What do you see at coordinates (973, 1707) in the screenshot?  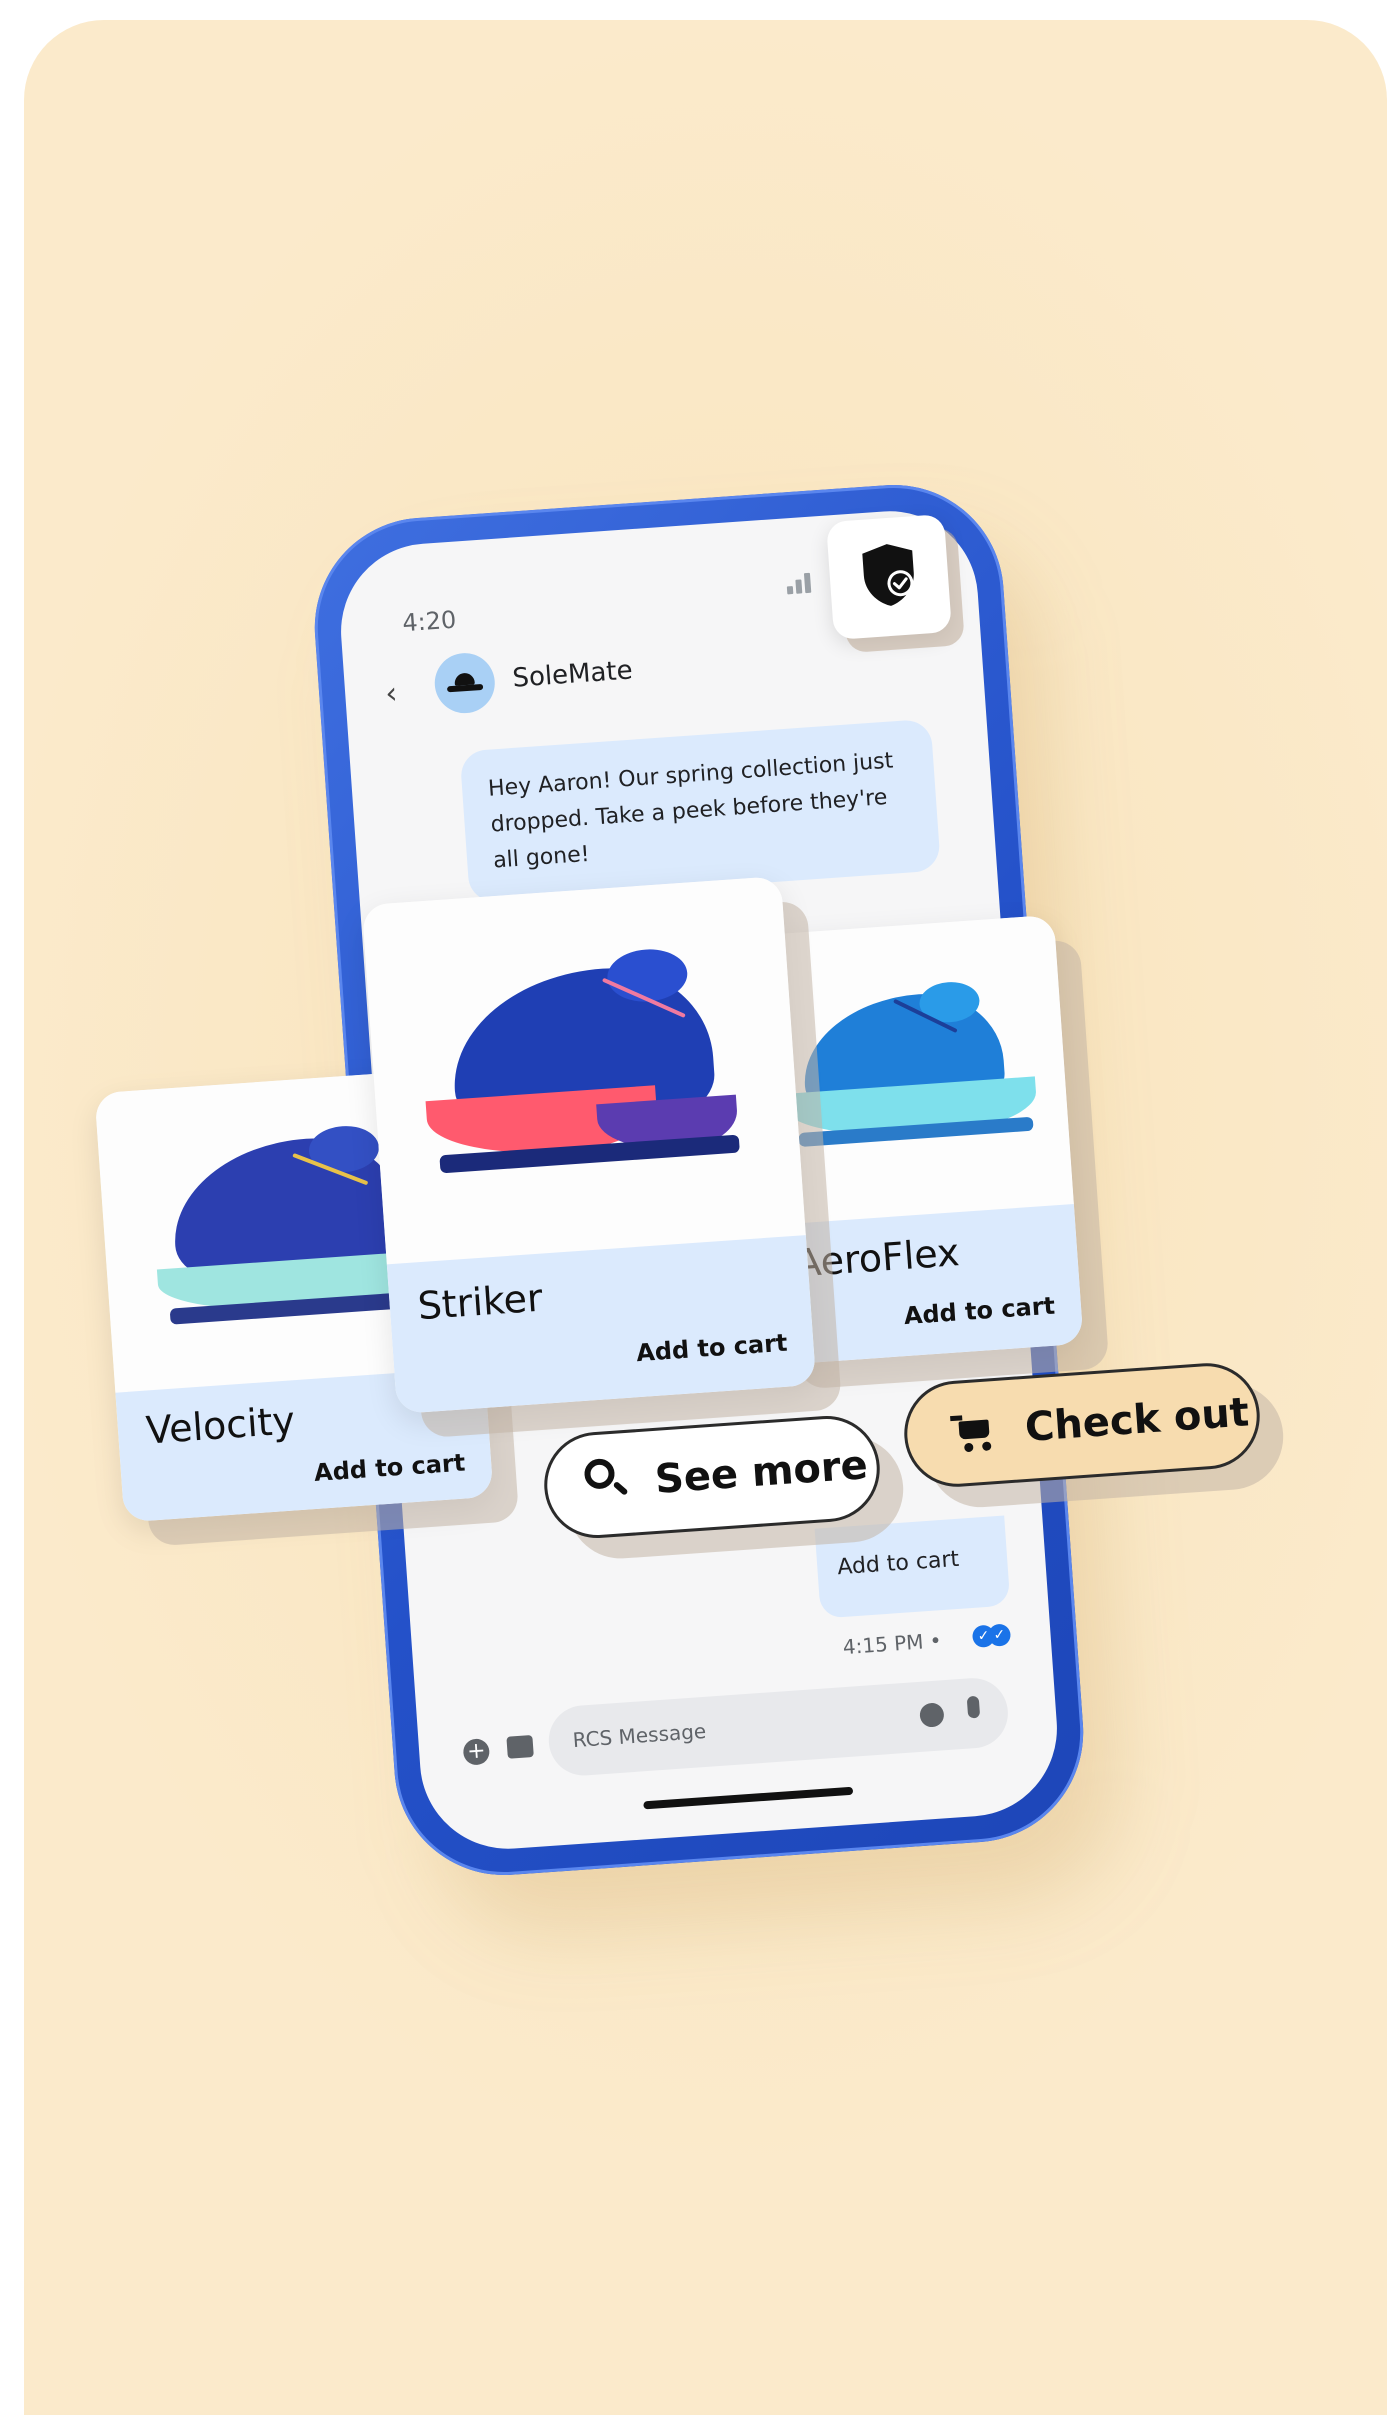 I see `mic-icon` at bounding box center [973, 1707].